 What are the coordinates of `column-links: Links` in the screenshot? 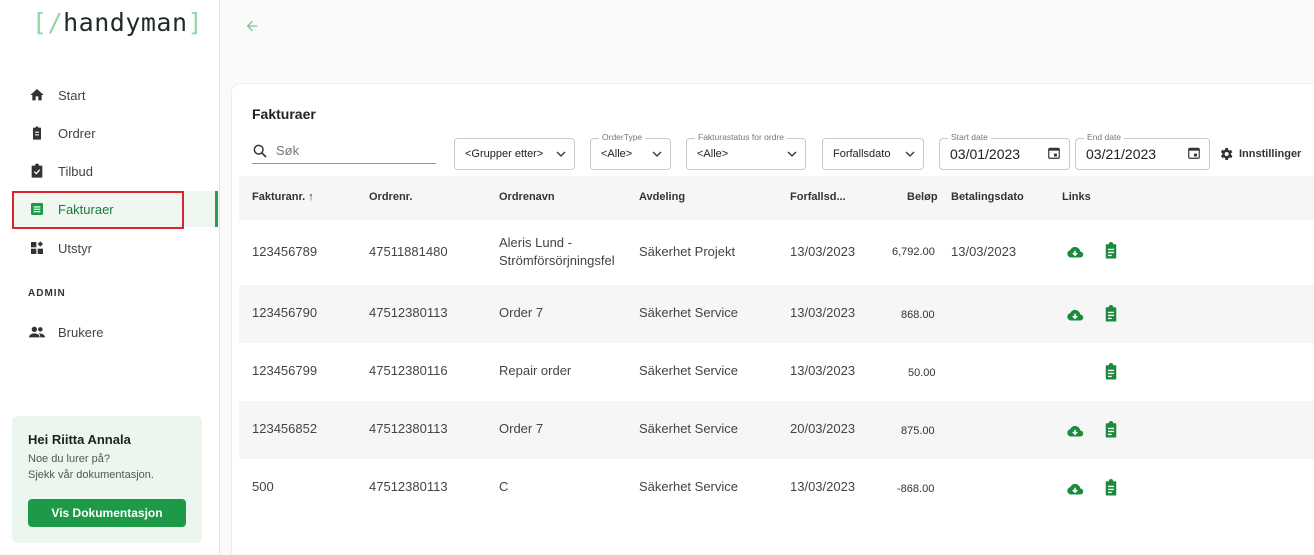 It's located at (1076, 197).